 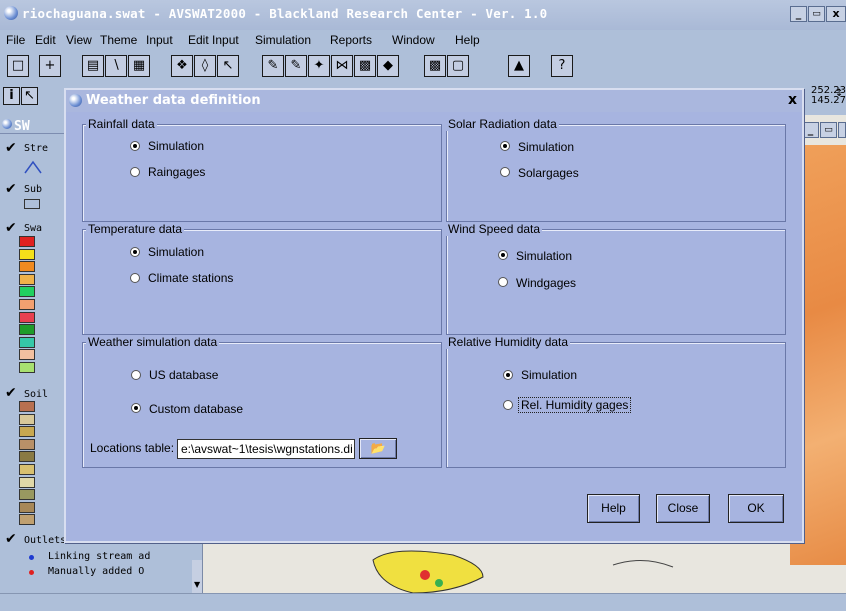 I want to click on wind-windgages-label: Windgages, so click(x=546, y=283).